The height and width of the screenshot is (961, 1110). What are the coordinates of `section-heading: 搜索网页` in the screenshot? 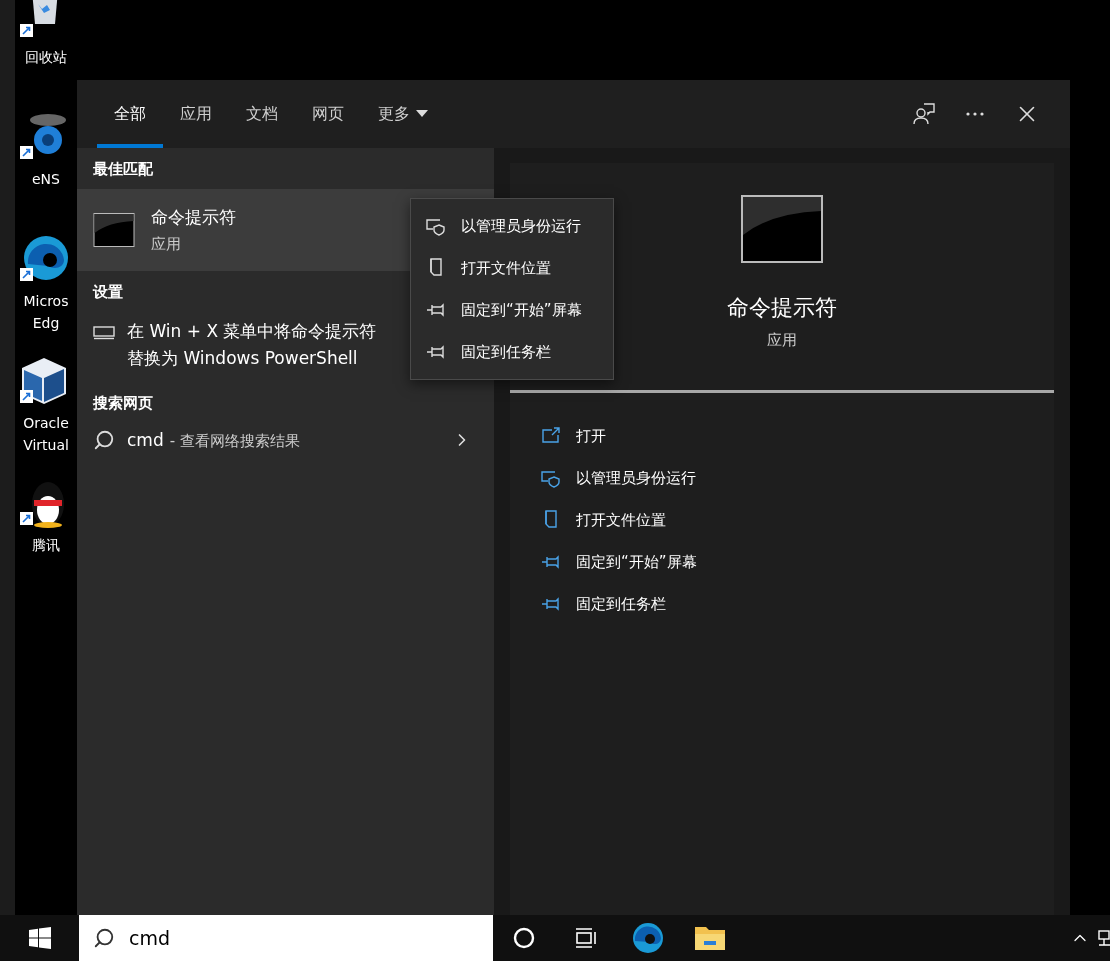 It's located at (123, 403).